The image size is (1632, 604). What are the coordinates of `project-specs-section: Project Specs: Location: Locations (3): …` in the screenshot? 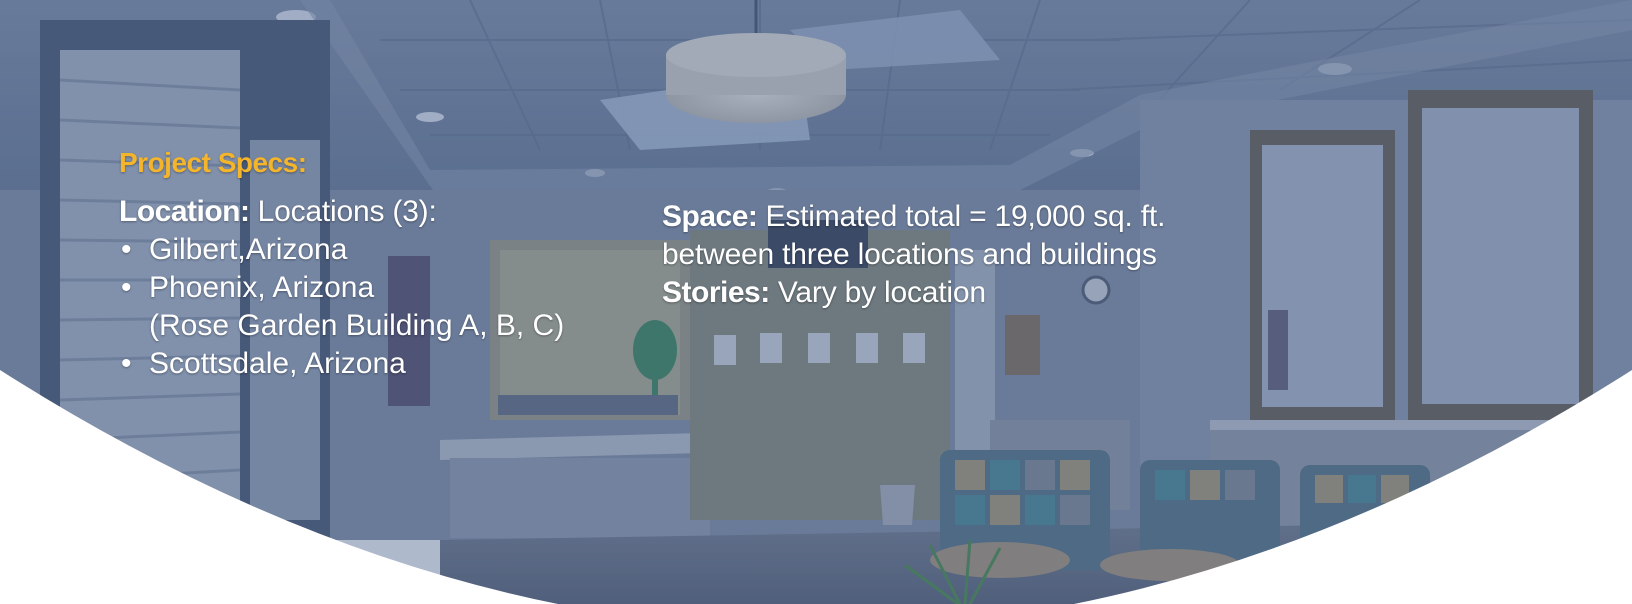 It's located at (379, 264).